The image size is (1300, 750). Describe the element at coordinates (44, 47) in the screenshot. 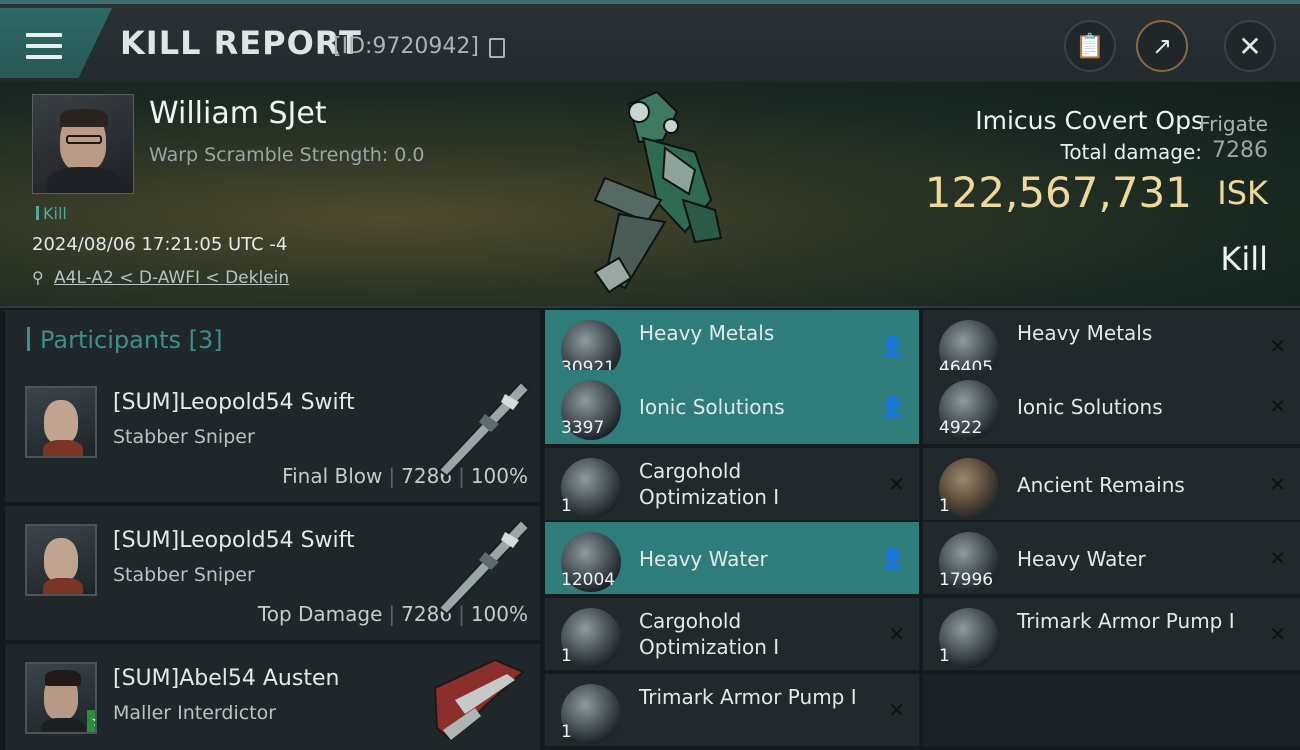

I see `hamburger-menu-icon` at that location.